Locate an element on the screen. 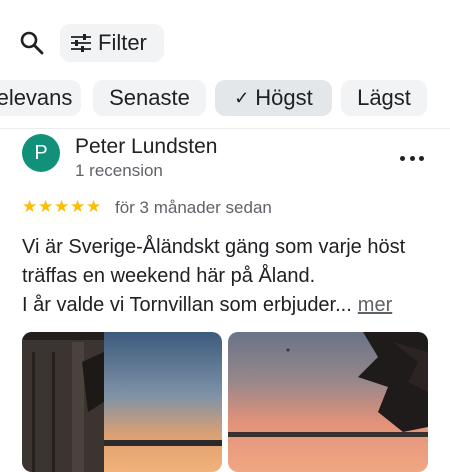  review-text-line: träffas en weekend här på Åland. is located at coordinates (169, 276).